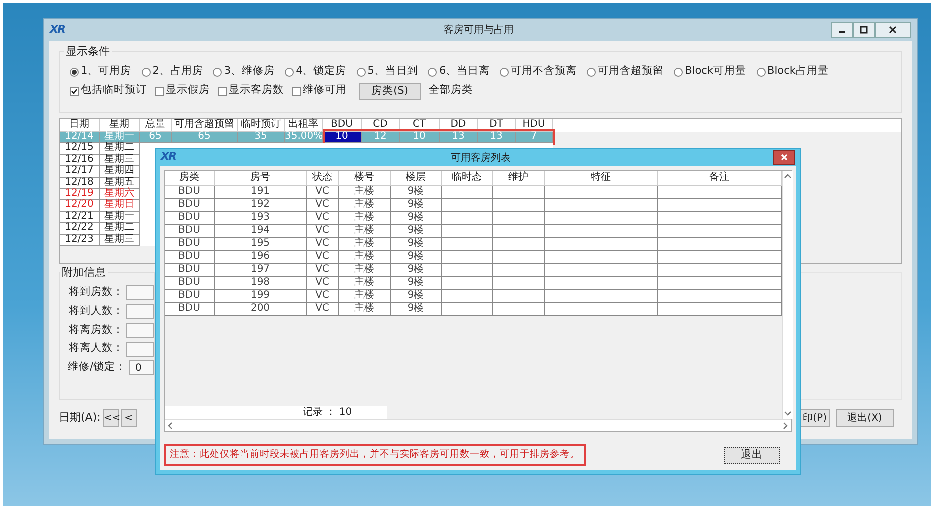  I want to click on field-label: 将离人数：, so click(96, 348).